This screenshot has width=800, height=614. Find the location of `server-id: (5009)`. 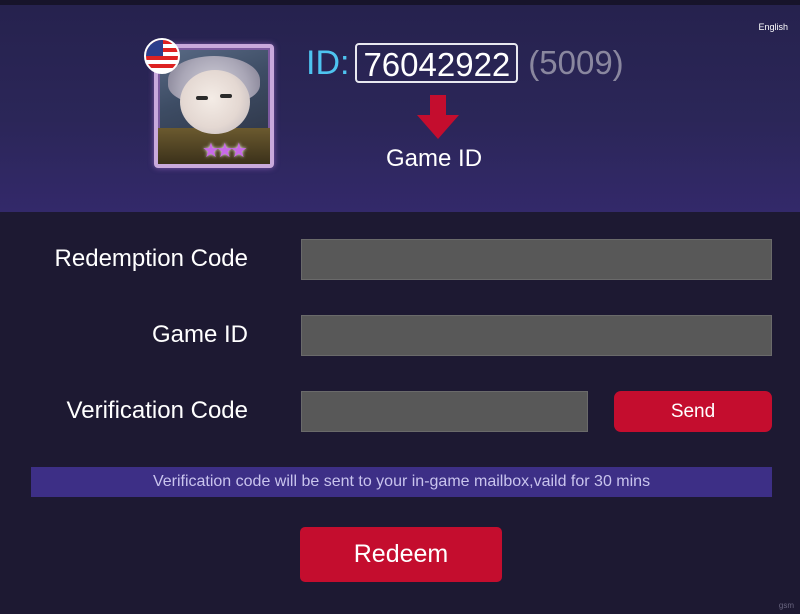

server-id: (5009) is located at coordinates (576, 62).